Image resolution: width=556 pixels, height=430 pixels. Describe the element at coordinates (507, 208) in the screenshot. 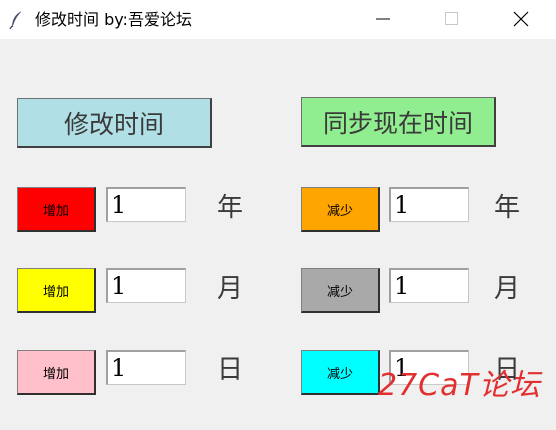

I see `decrease-year-unit: 年` at that location.